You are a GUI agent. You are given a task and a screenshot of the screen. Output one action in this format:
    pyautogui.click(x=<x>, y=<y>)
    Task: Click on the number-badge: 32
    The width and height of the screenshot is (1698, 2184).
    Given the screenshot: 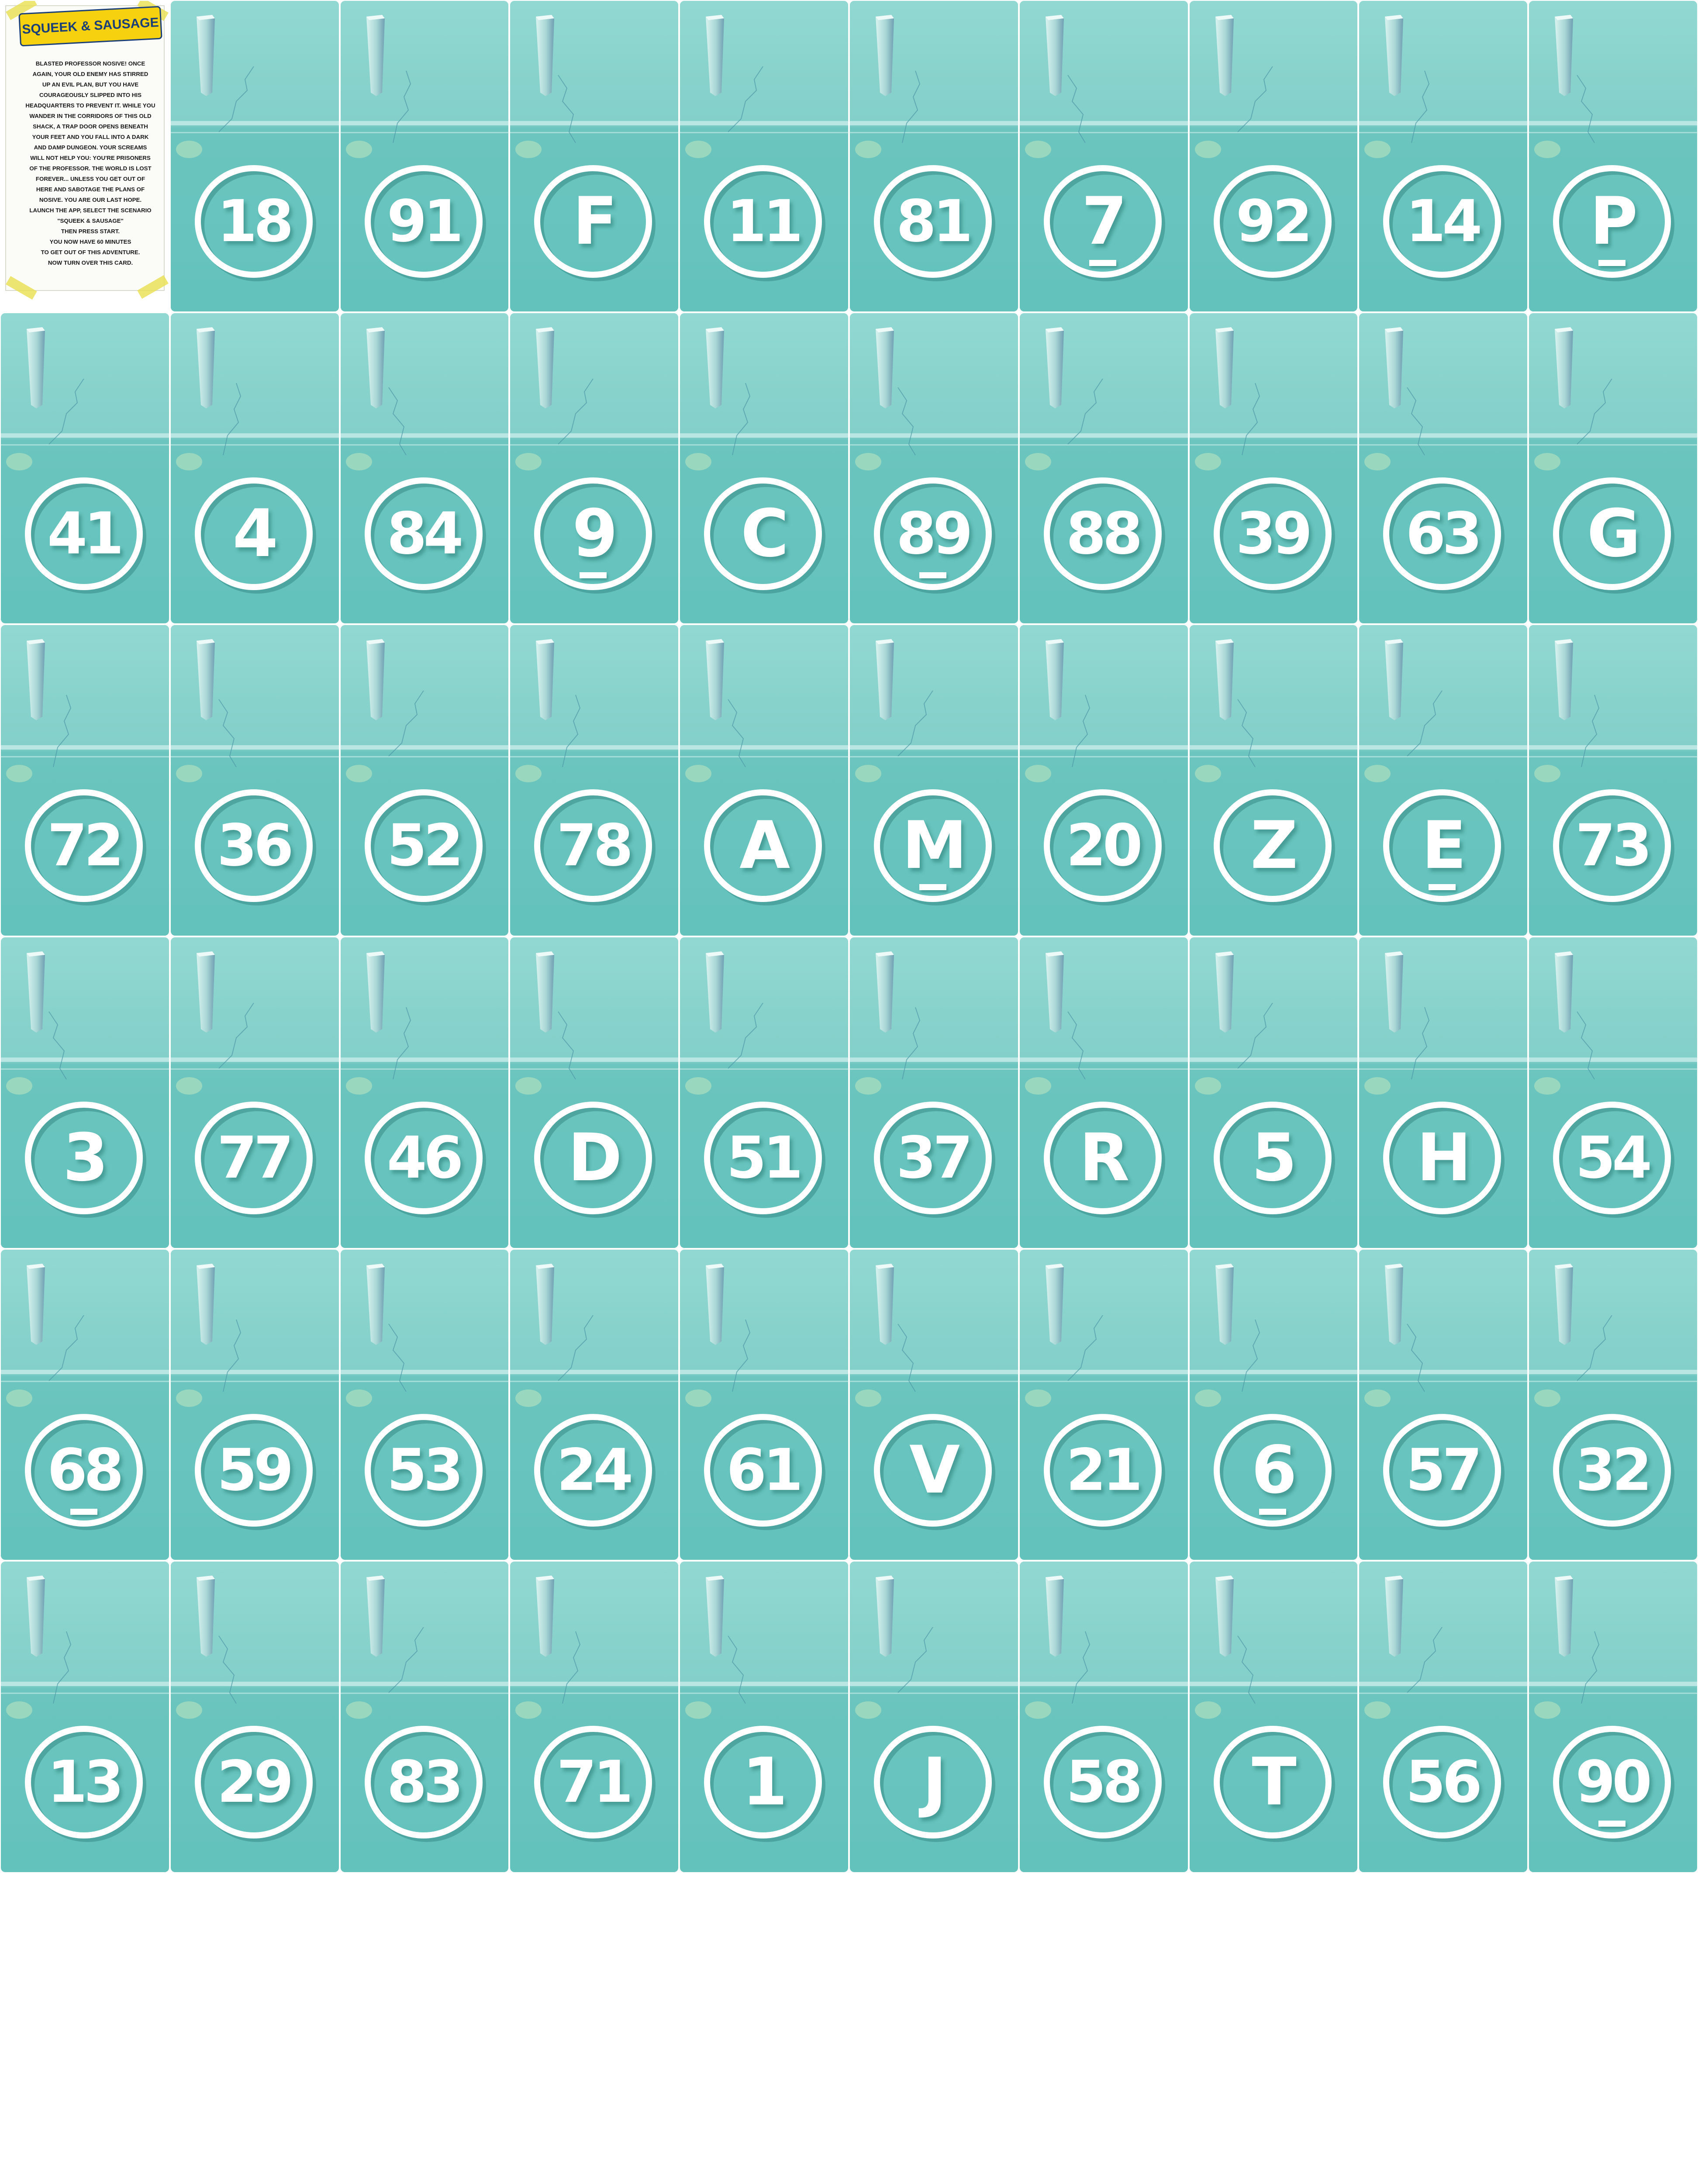 What is the action you would take?
    pyautogui.click(x=1611, y=1470)
    